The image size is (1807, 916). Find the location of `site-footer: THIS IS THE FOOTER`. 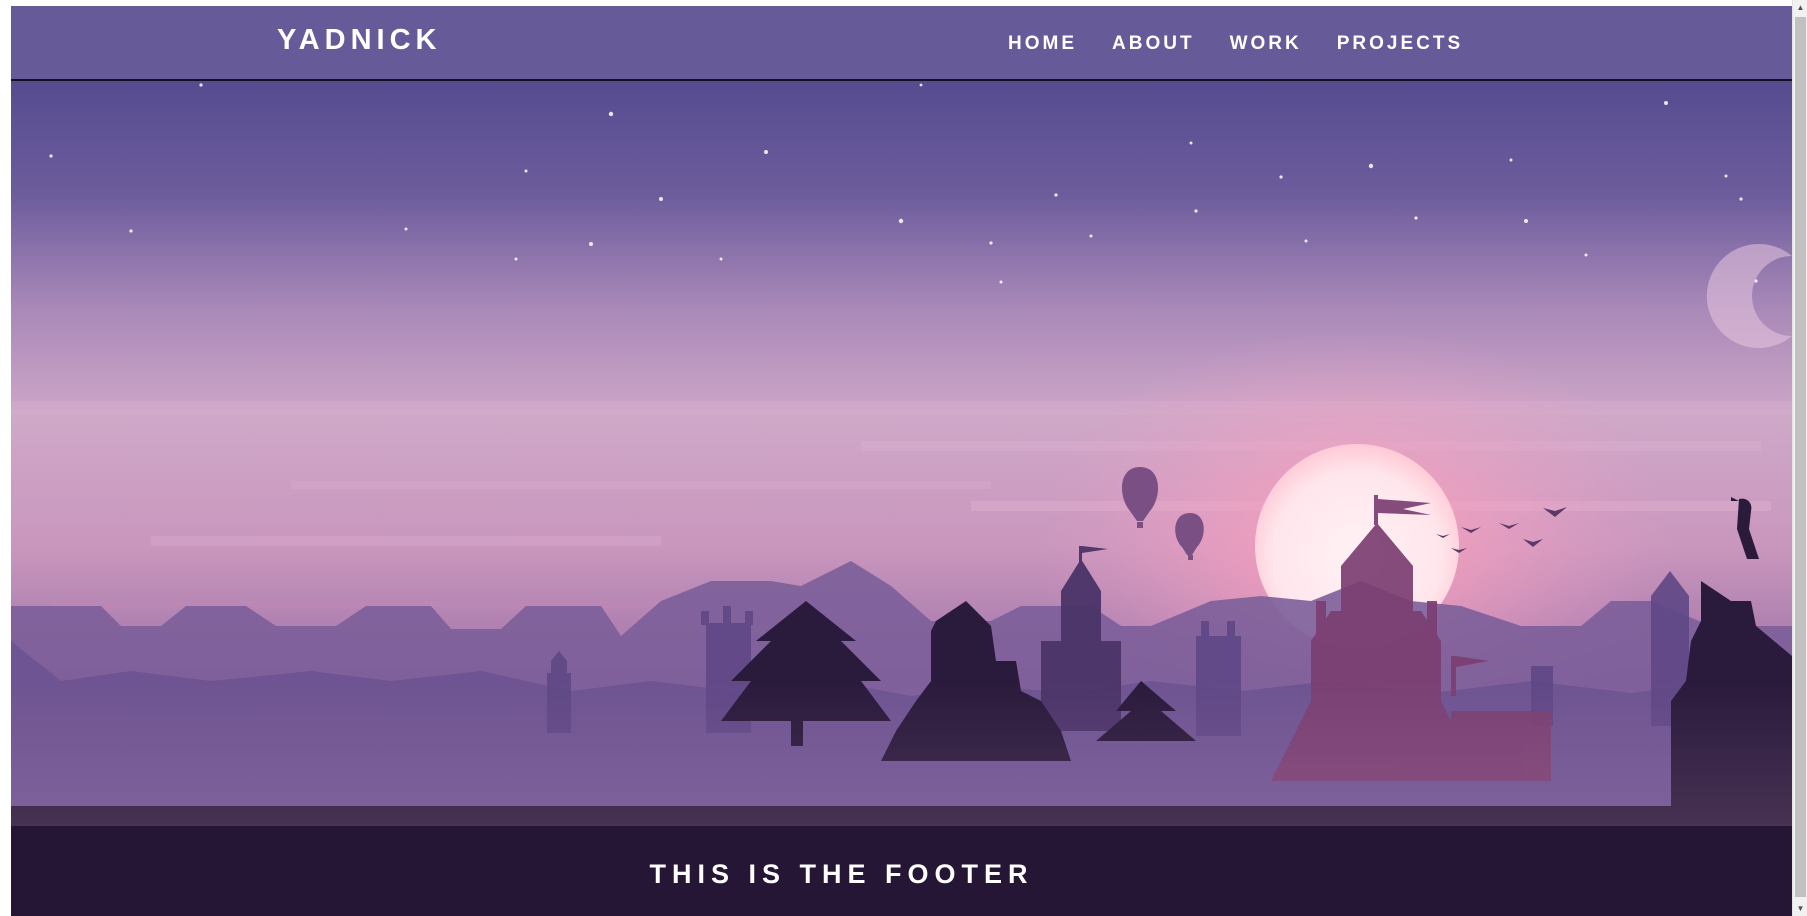

site-footer: THIS IS THE FOOTER is located at coordinates (901, 871).